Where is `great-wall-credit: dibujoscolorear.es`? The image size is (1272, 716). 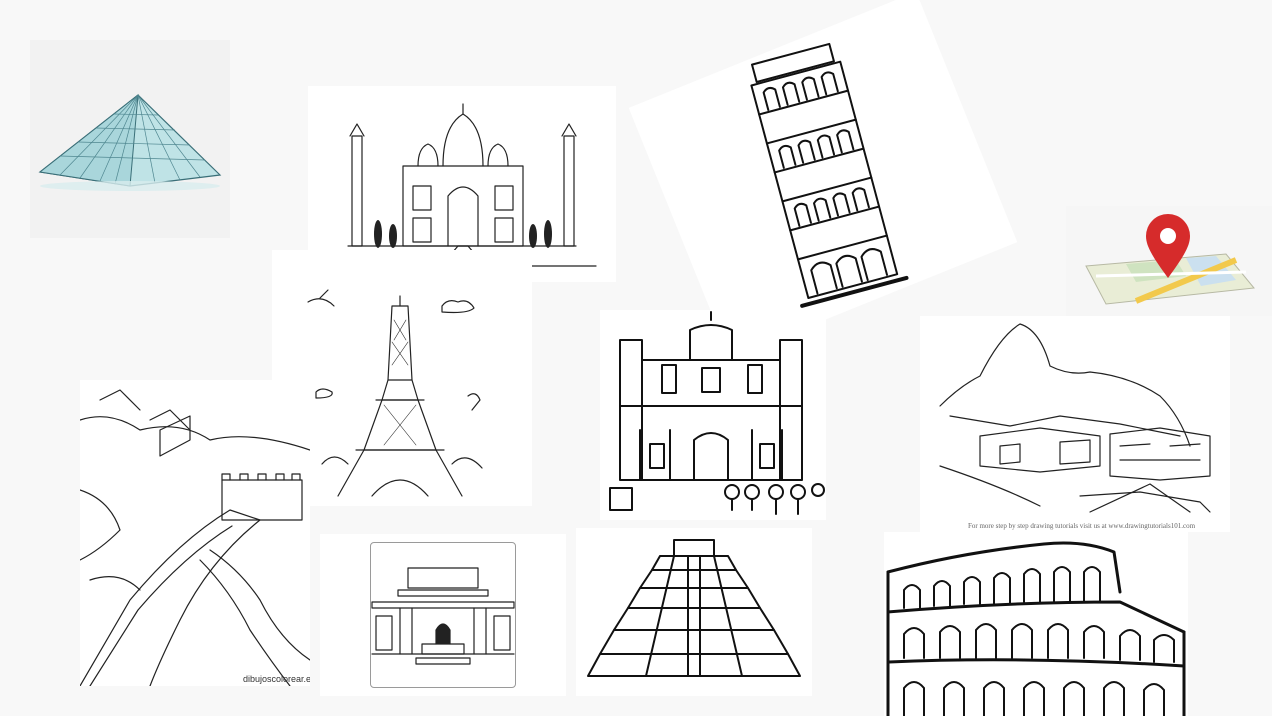
great-wall-credit: dibujoscolorear.es is located at coordinates (276, 679).